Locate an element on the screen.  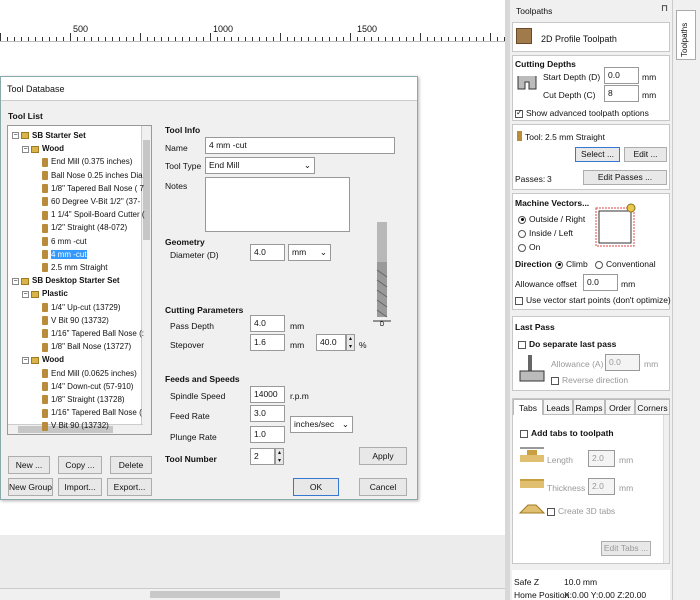
start-depth-input: 0.0 is located at coordinates (621, 75).